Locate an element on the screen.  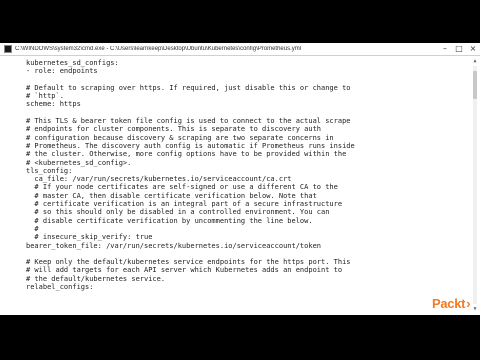
scroll-thumb is located at coordinates (475, 85).